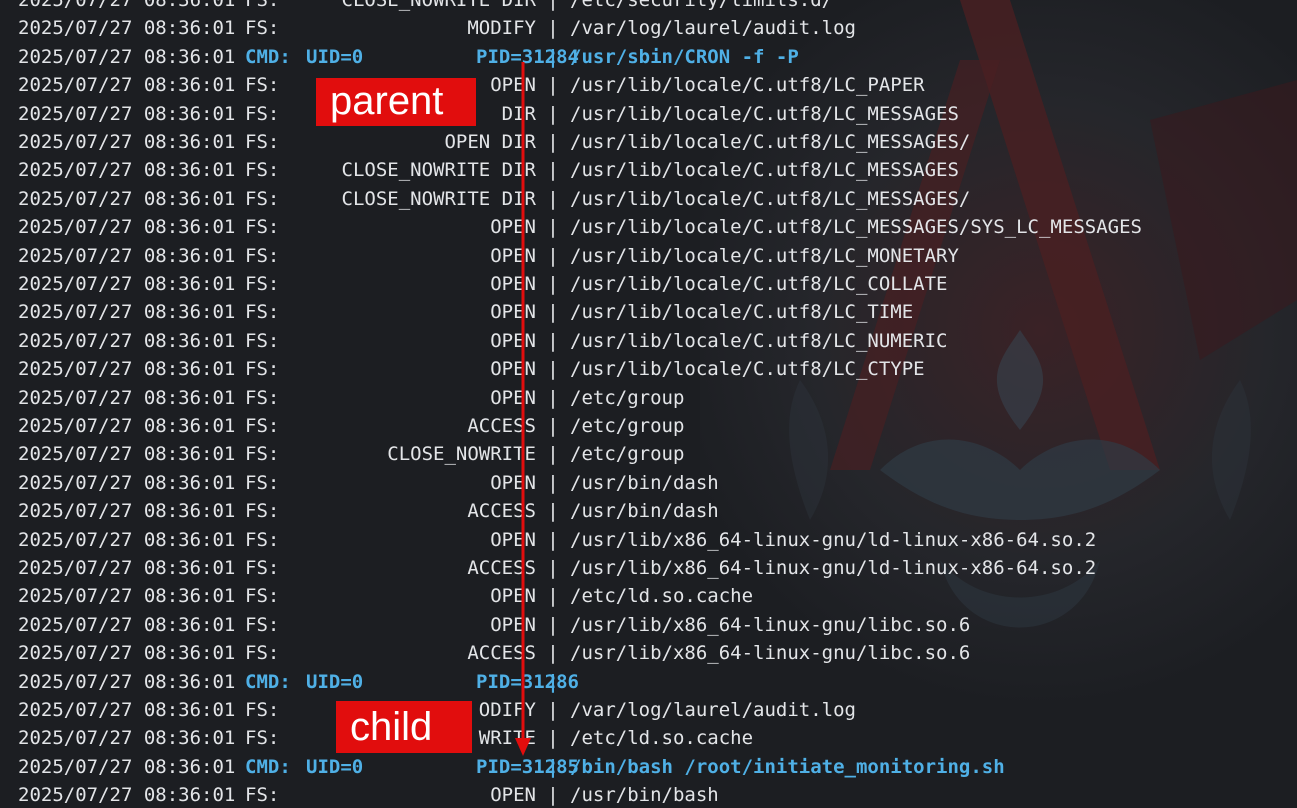  Describe the element at coordinates (742, 312) in the screenshot. I see `log-path: /usr/lib/locale/C.utf8/LC_TIME` at that location.